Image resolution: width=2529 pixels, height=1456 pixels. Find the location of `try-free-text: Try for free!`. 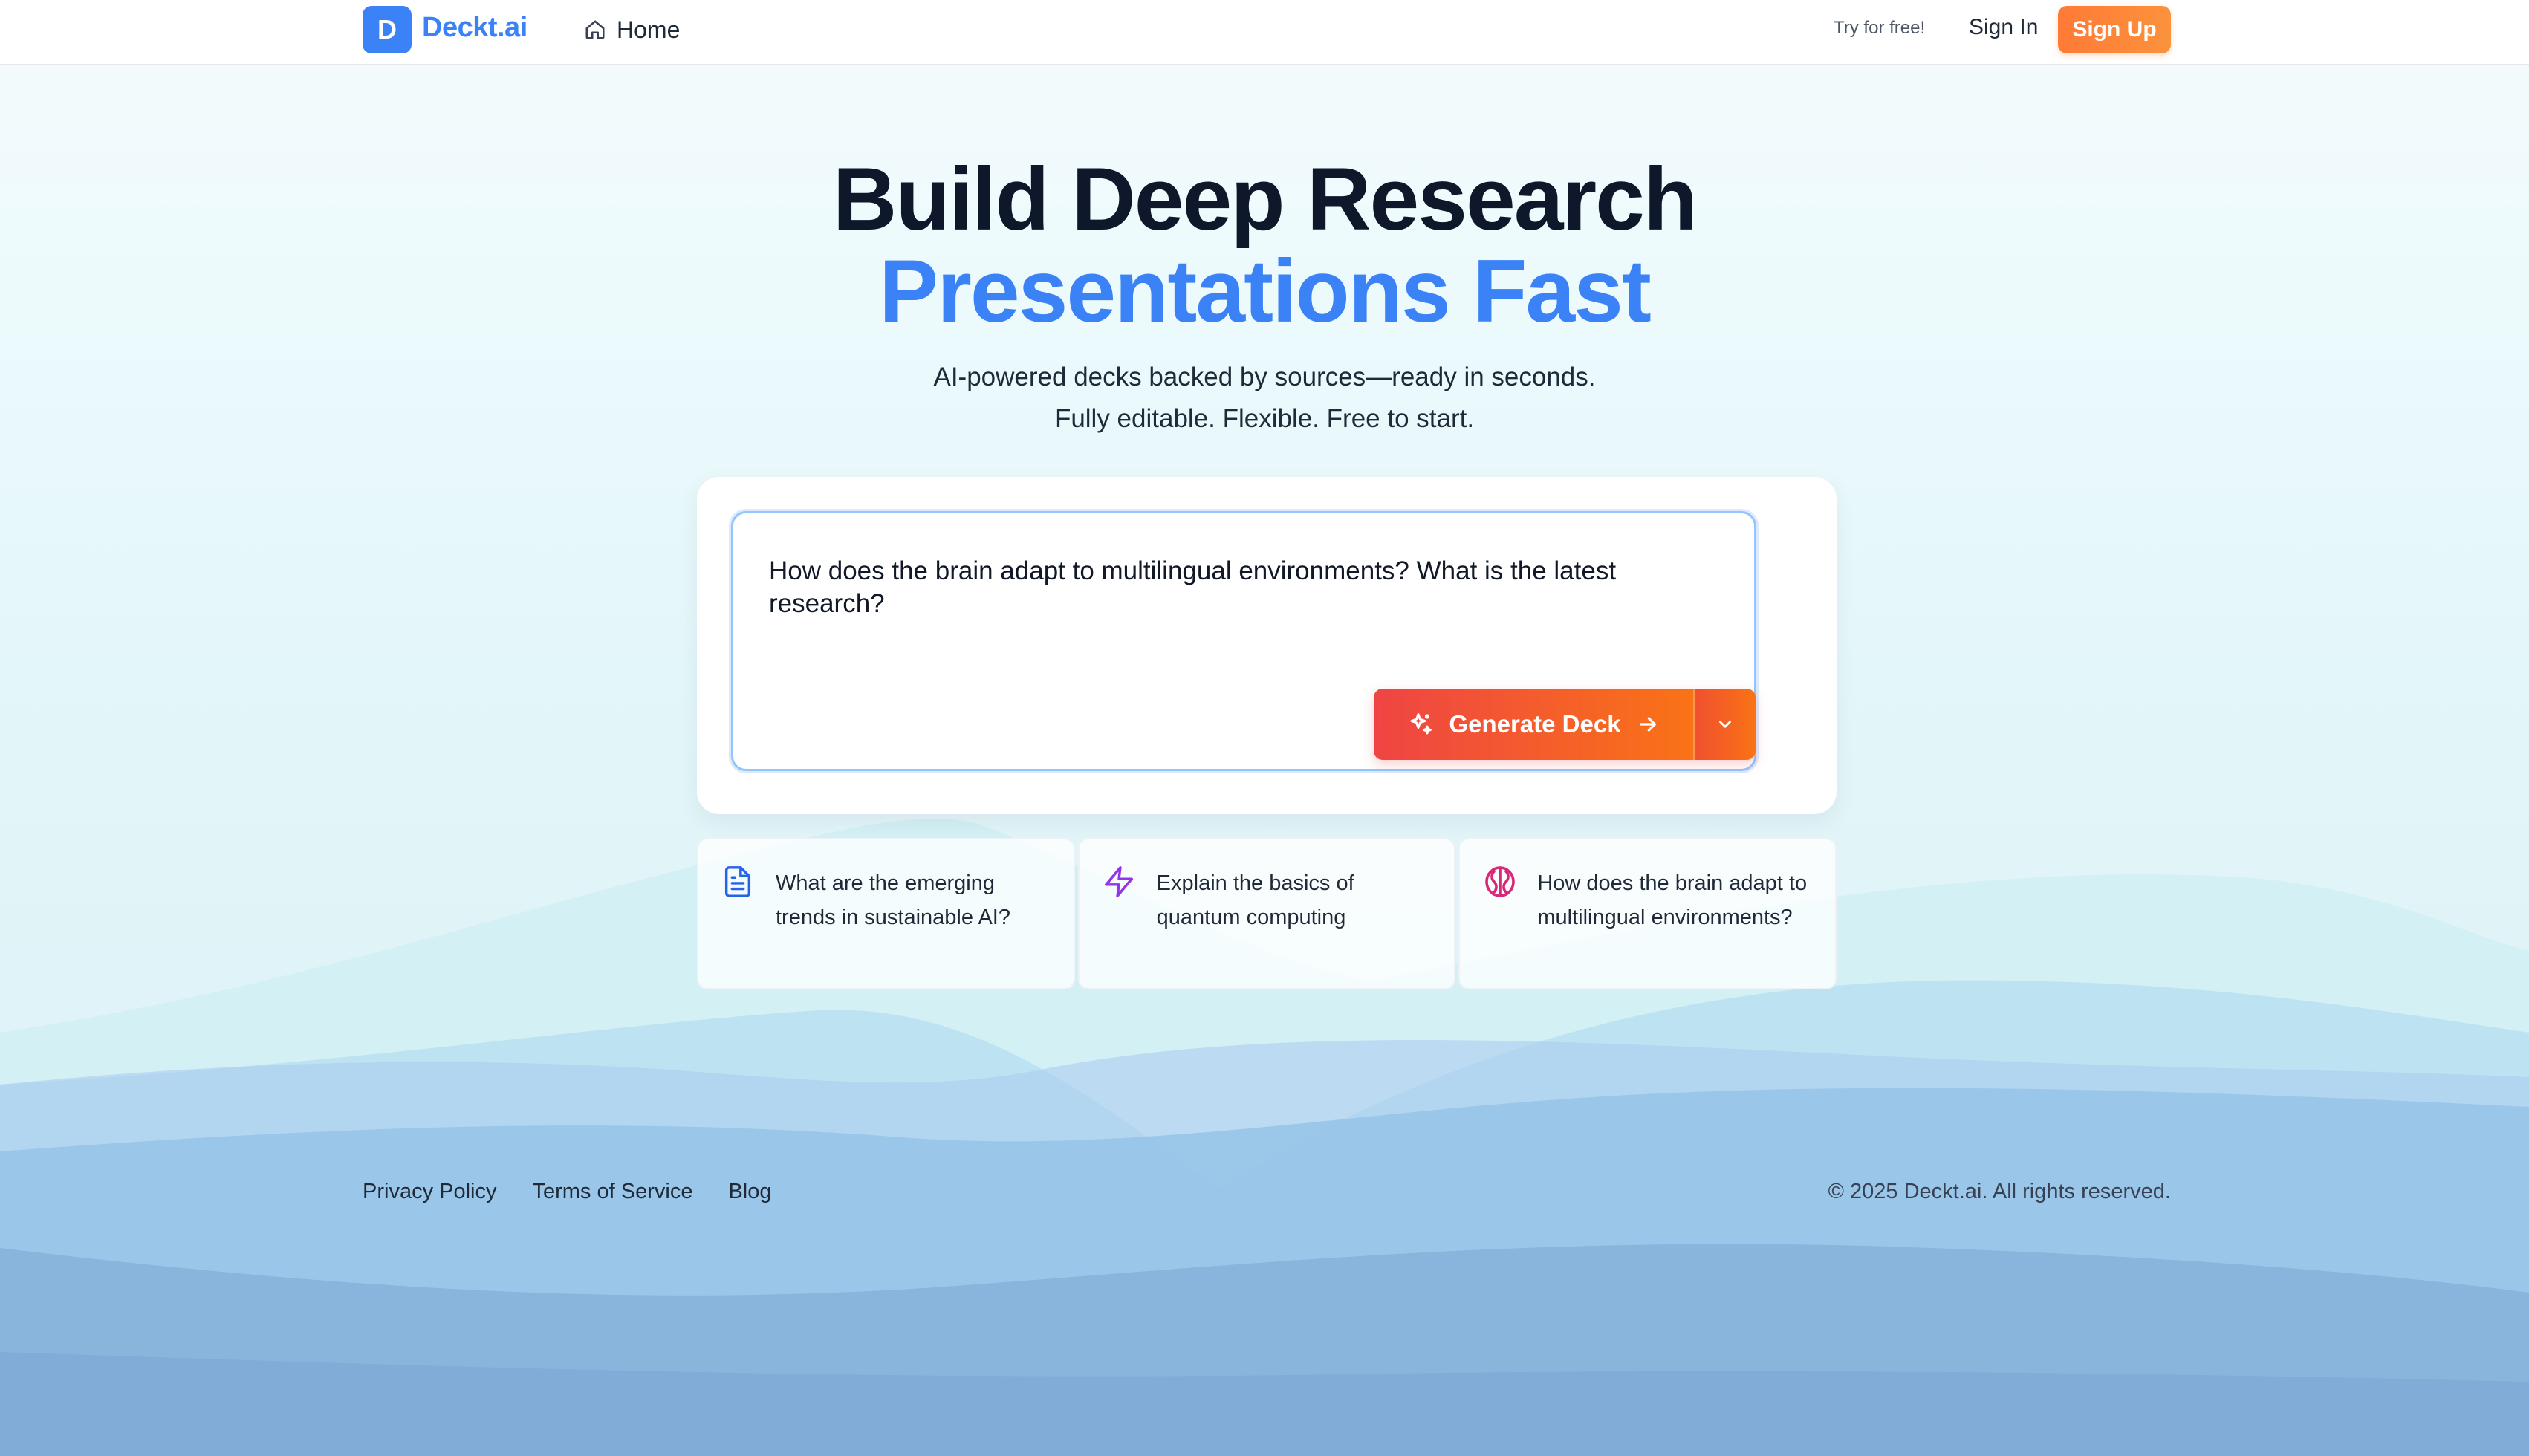

try-free-text: Try for free! is located at coordinates (1880, 28).